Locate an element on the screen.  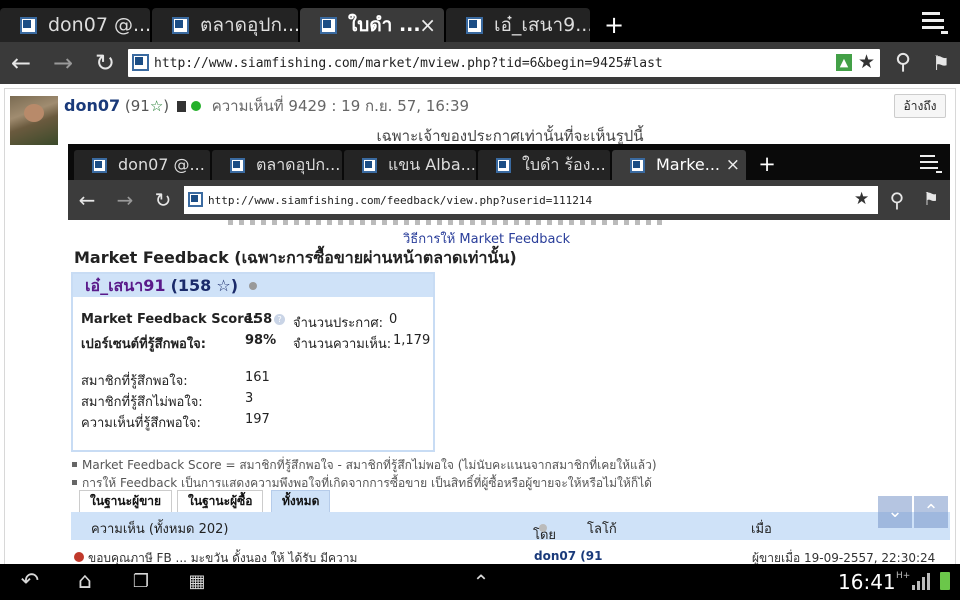
battery-icon is located at coordinates (945, 581).